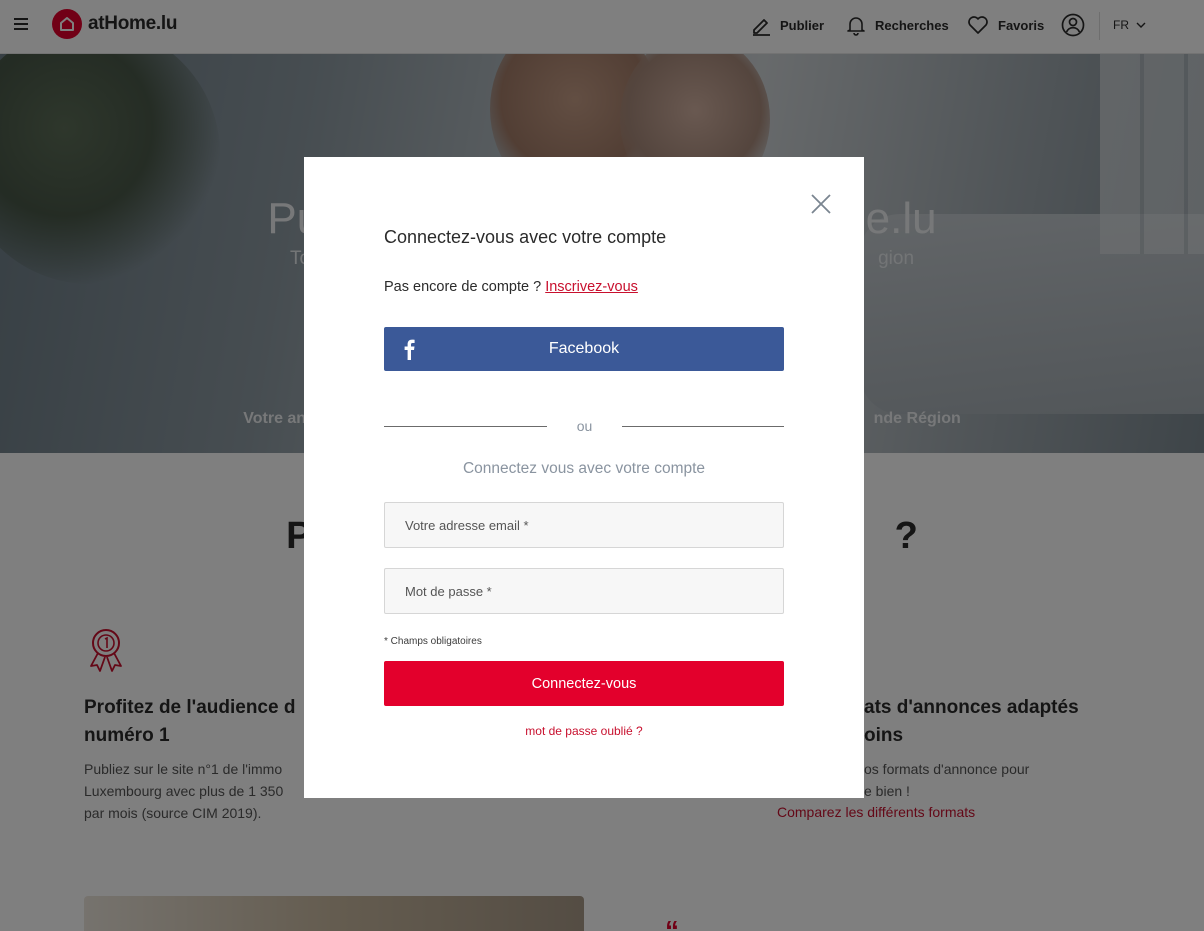 The width and height of the screenshot is (1204, 931). Describe the element at coordinates (584, 591) in the screenshot. I see `password-field` at that location.